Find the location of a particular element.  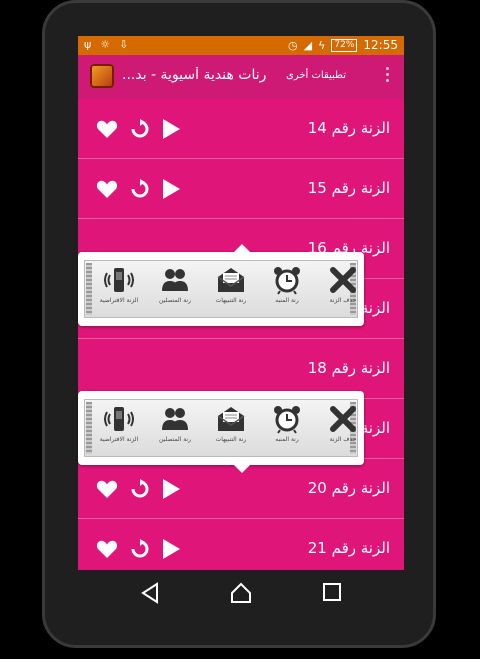

recents-icon is located at coordinates (332, 592).